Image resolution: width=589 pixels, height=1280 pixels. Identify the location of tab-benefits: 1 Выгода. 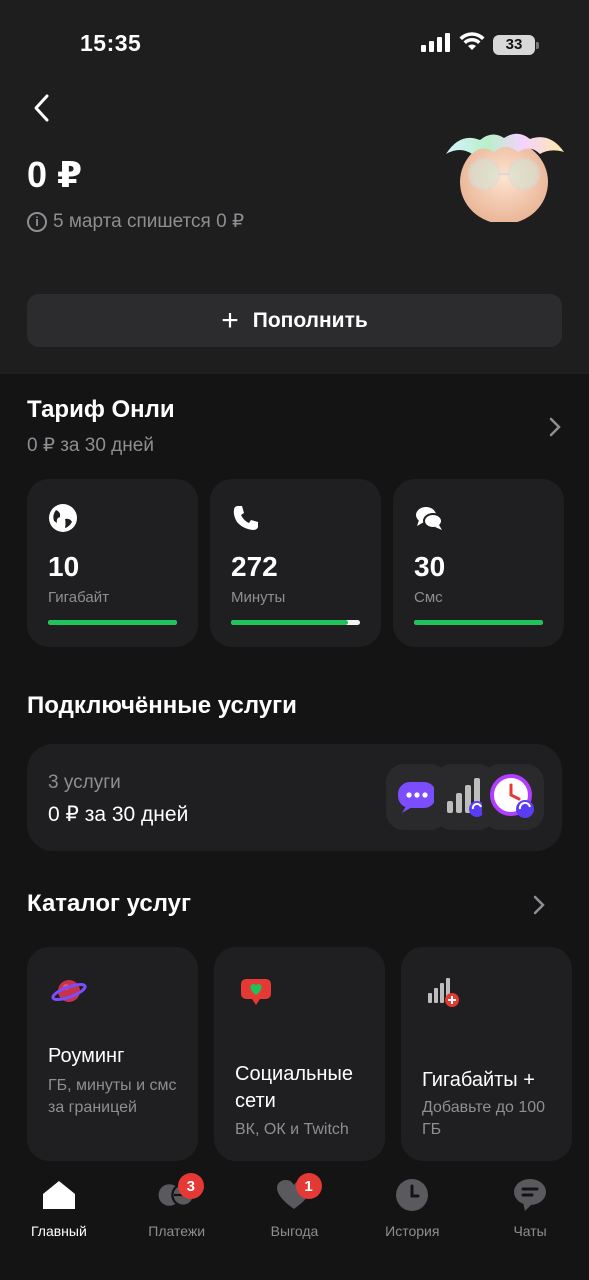
(295, 1220).